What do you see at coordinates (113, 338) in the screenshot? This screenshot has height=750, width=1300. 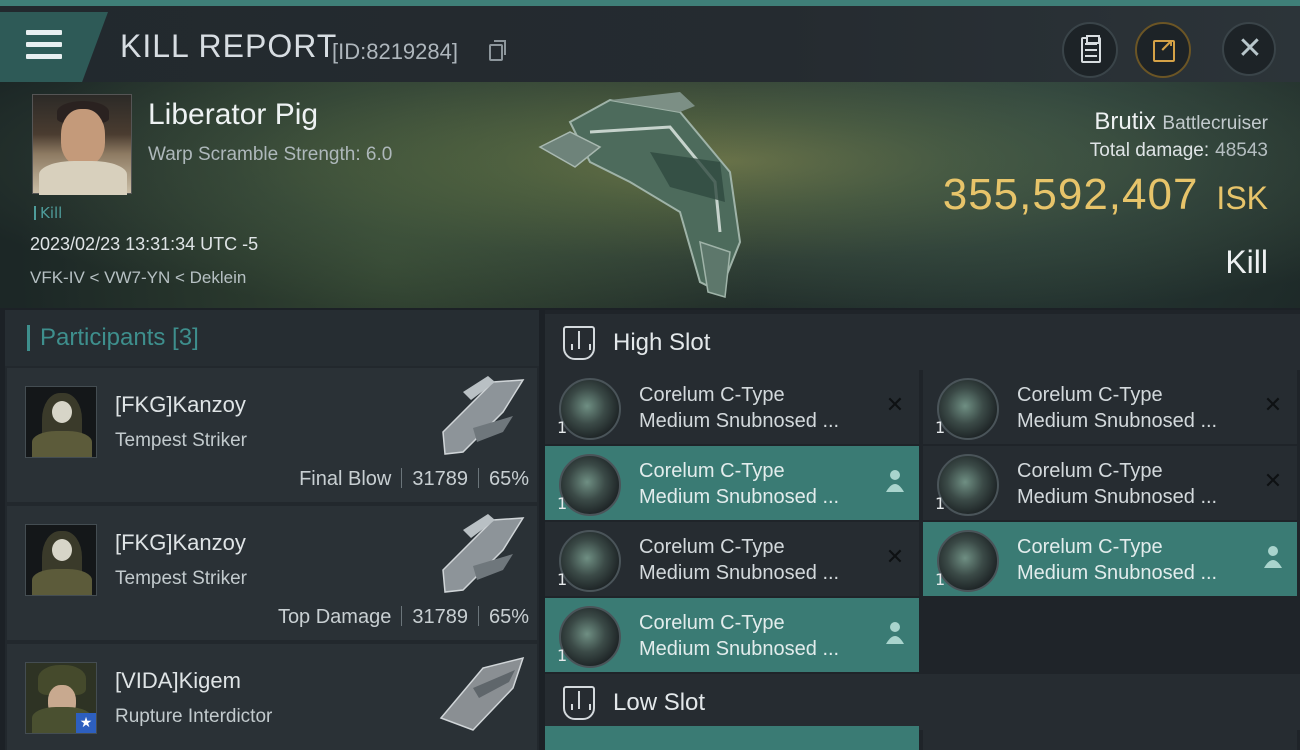 I see `participants-title: Participants [3]` at bounding box center [113, 338].